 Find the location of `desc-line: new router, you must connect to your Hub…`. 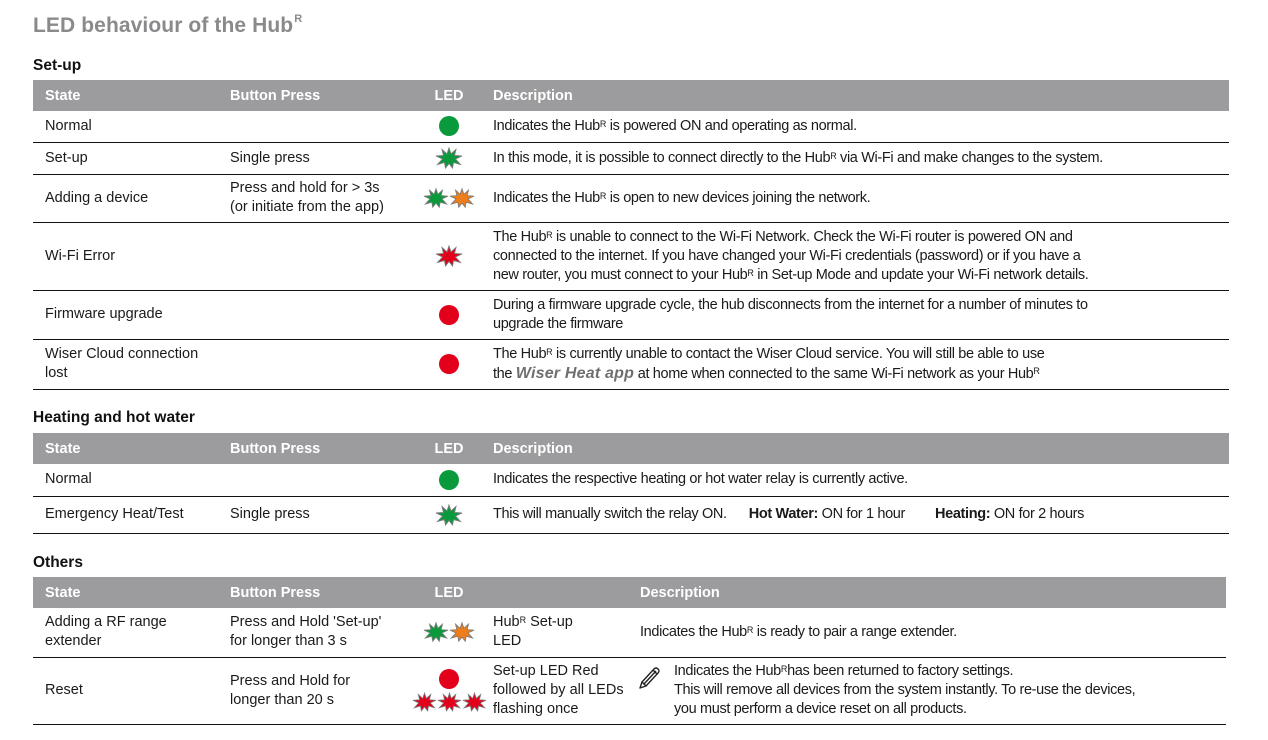

desc-line: new router, you must connect to your Hub… is located at coordinates (861, 275).